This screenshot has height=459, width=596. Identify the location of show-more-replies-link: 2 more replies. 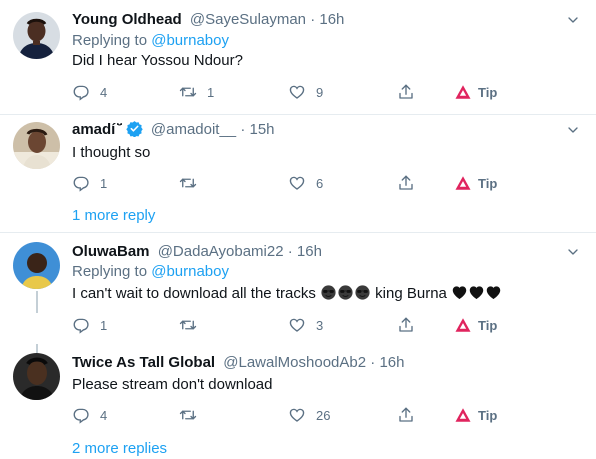
(119, 449).